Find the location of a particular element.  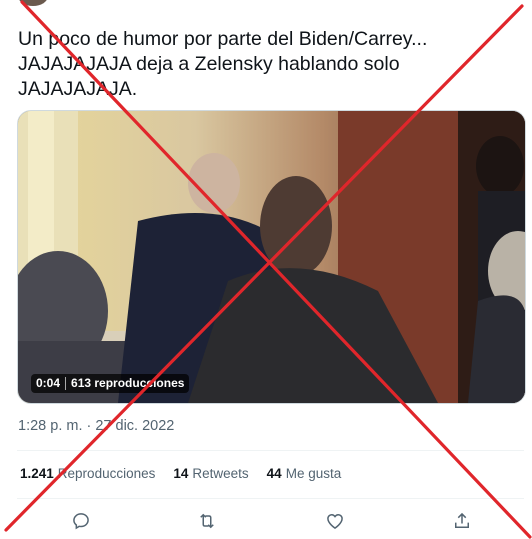

video-badge: 0:04 613 reproducciones is located at coordinates (110, 383).